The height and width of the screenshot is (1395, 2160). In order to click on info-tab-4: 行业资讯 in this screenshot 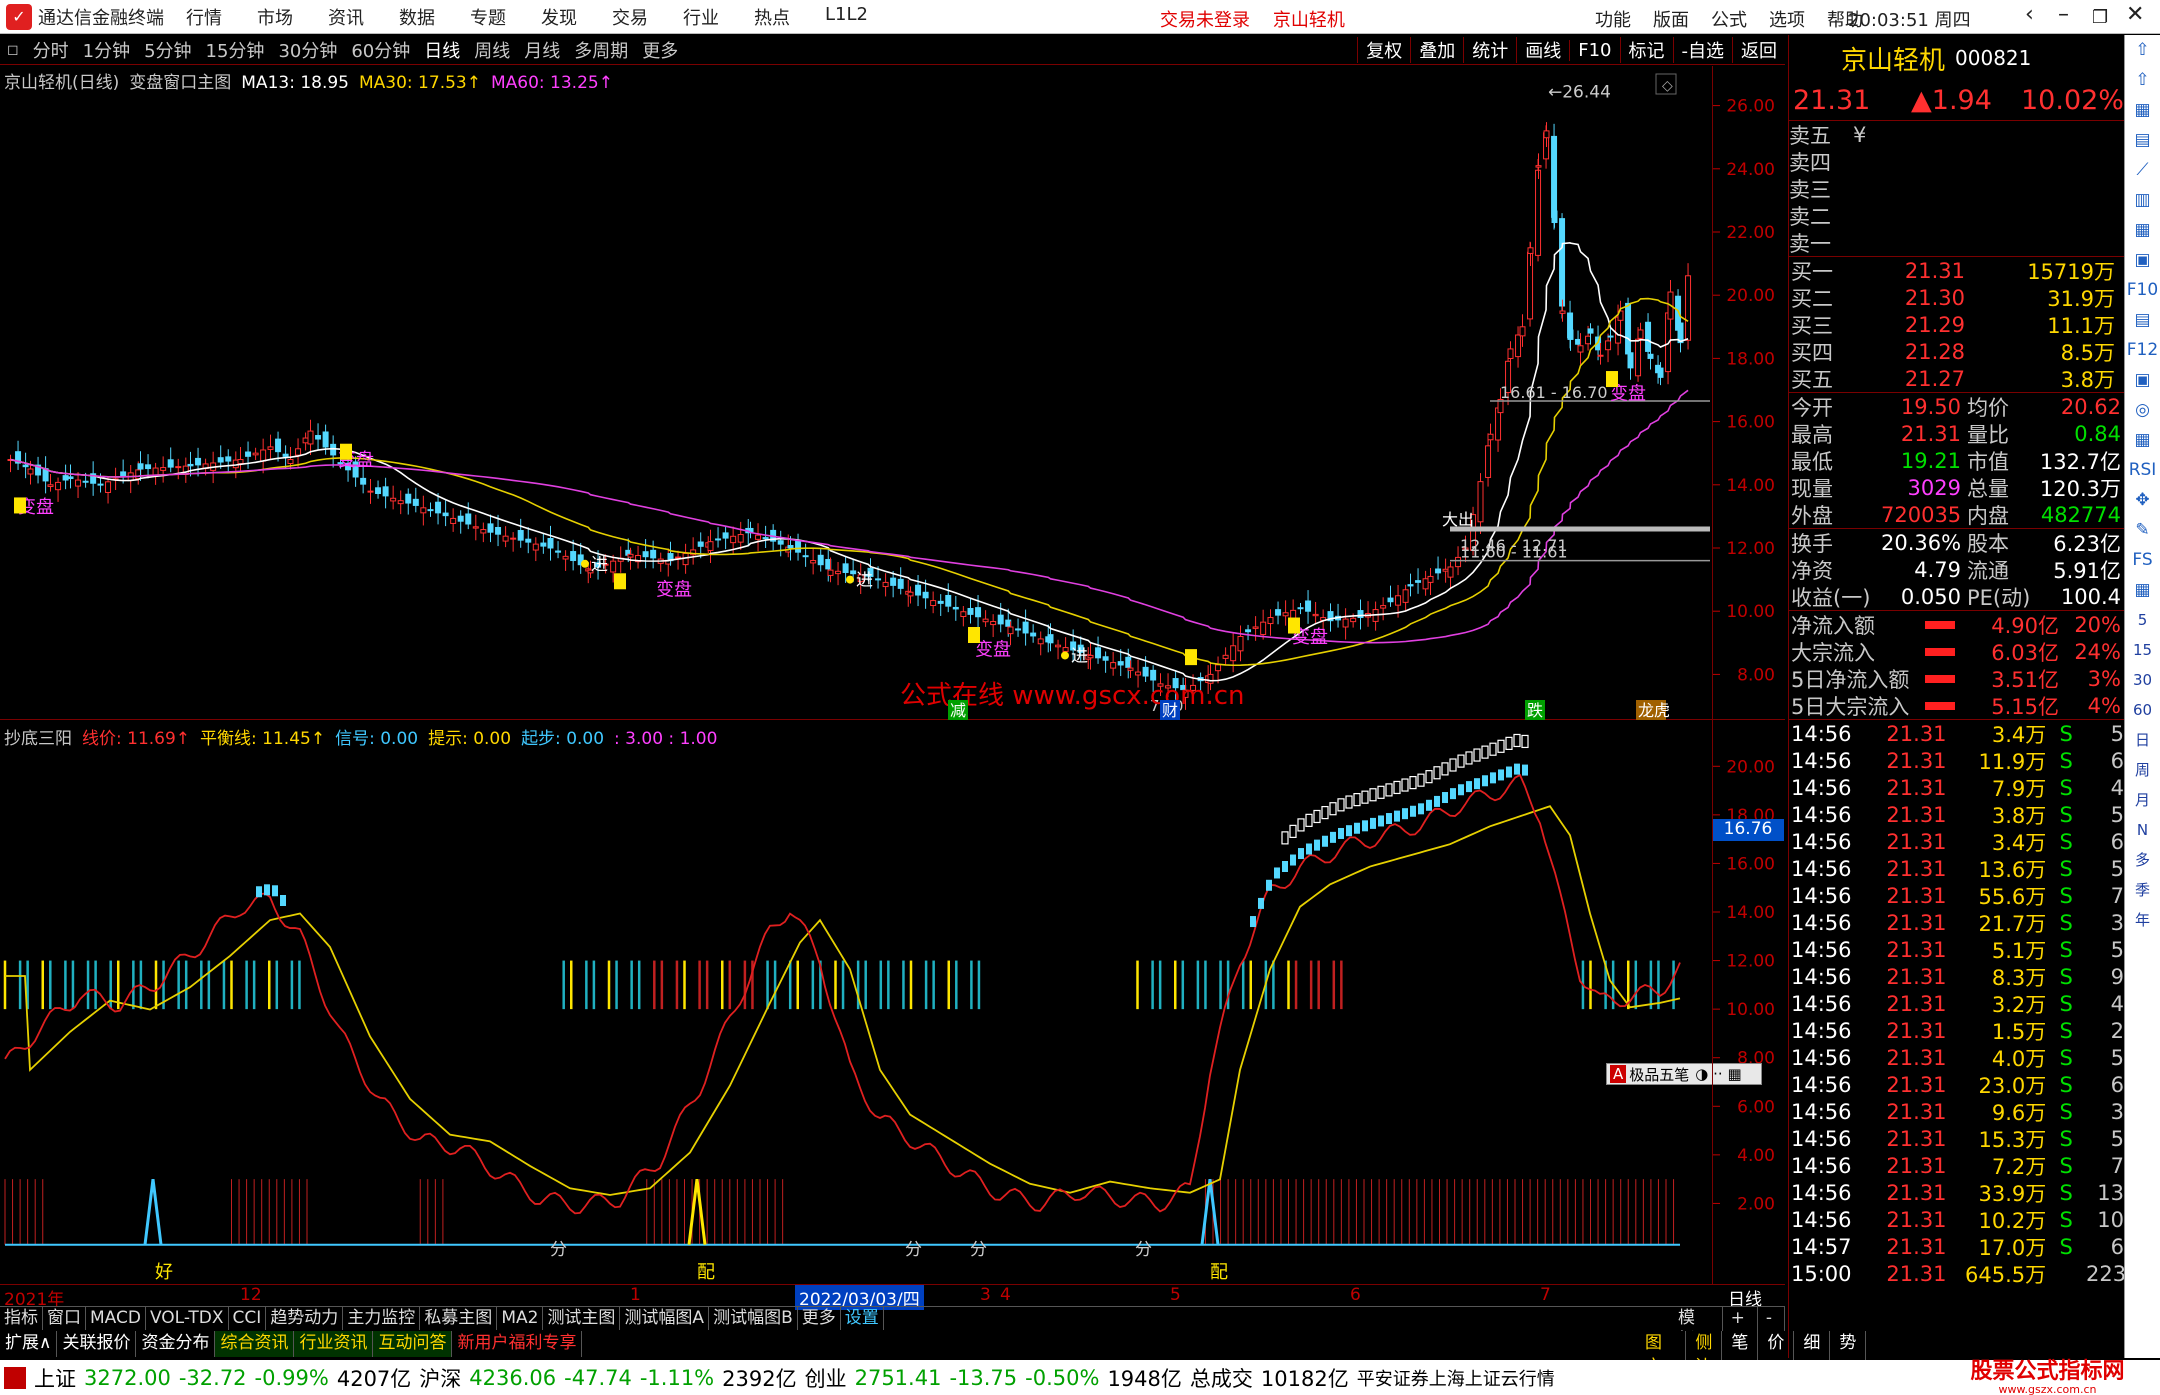, I will do `click(334, 1344)`.